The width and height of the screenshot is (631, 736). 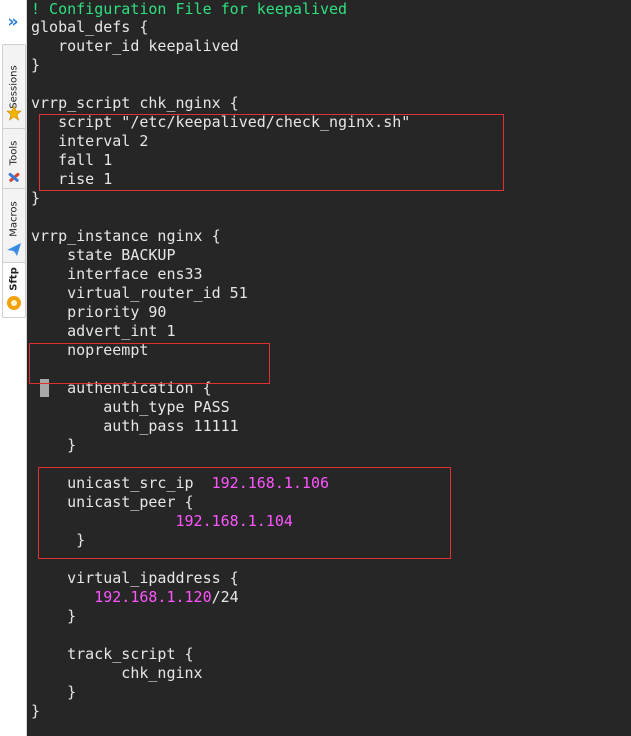 What do you see at coordinates (90, 27) in the screenshot?
I see `config-line: global_defs {` at bounding box center [90, 27].